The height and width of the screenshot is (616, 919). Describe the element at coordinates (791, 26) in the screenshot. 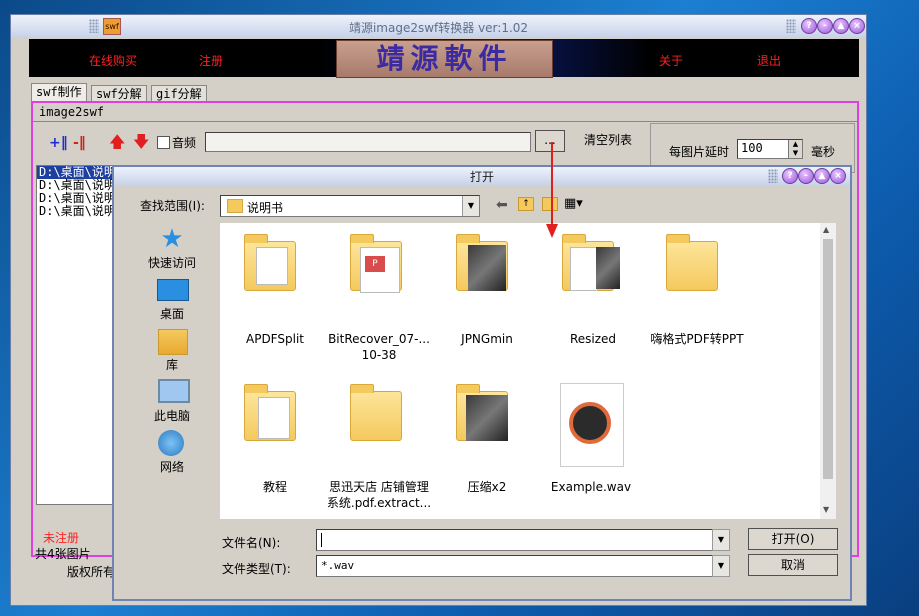

I see `grip-icon-right` at that location.